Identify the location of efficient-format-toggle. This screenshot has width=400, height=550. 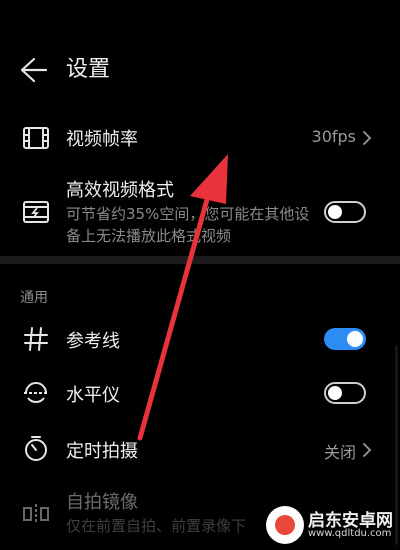
(345, 212).